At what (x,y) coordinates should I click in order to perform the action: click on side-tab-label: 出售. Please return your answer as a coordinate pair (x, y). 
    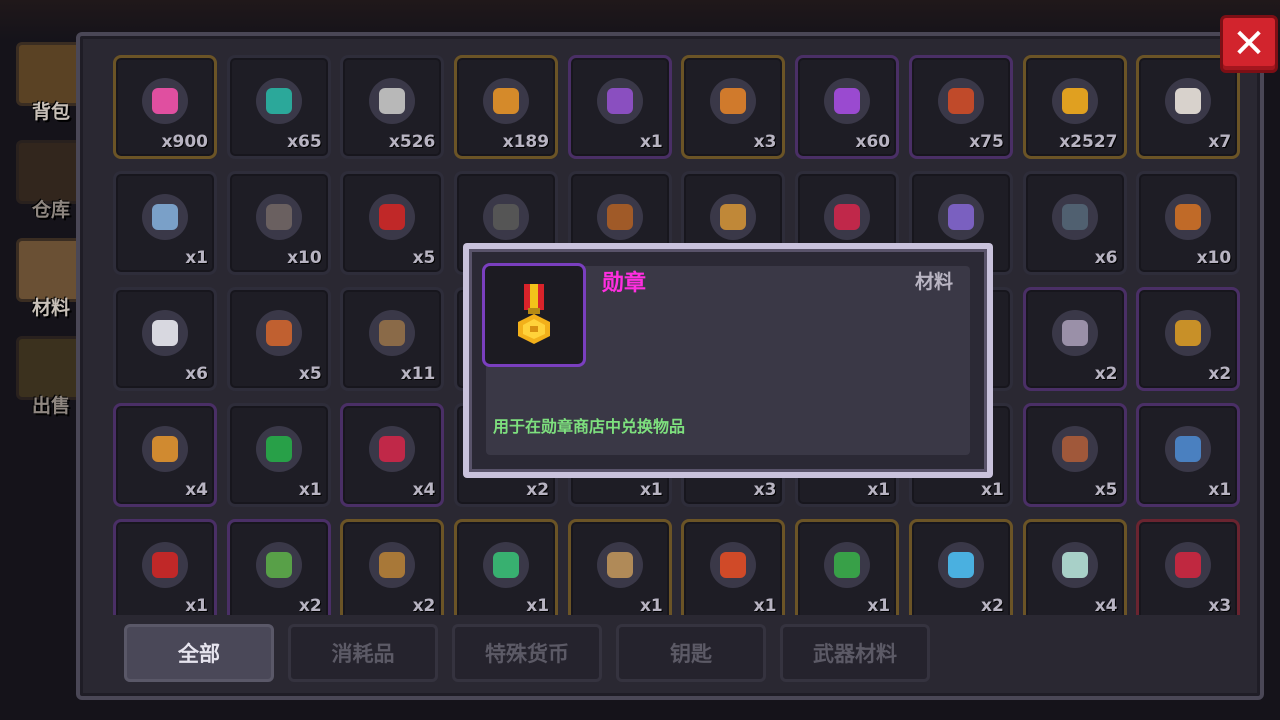
    Looking at the image, I should click on (50, 406).